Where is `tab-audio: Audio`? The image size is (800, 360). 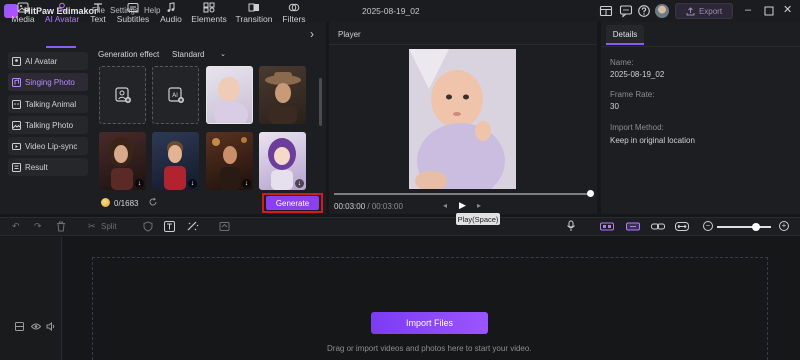 tab-audio: Audio is located at coordinates (171, 13).